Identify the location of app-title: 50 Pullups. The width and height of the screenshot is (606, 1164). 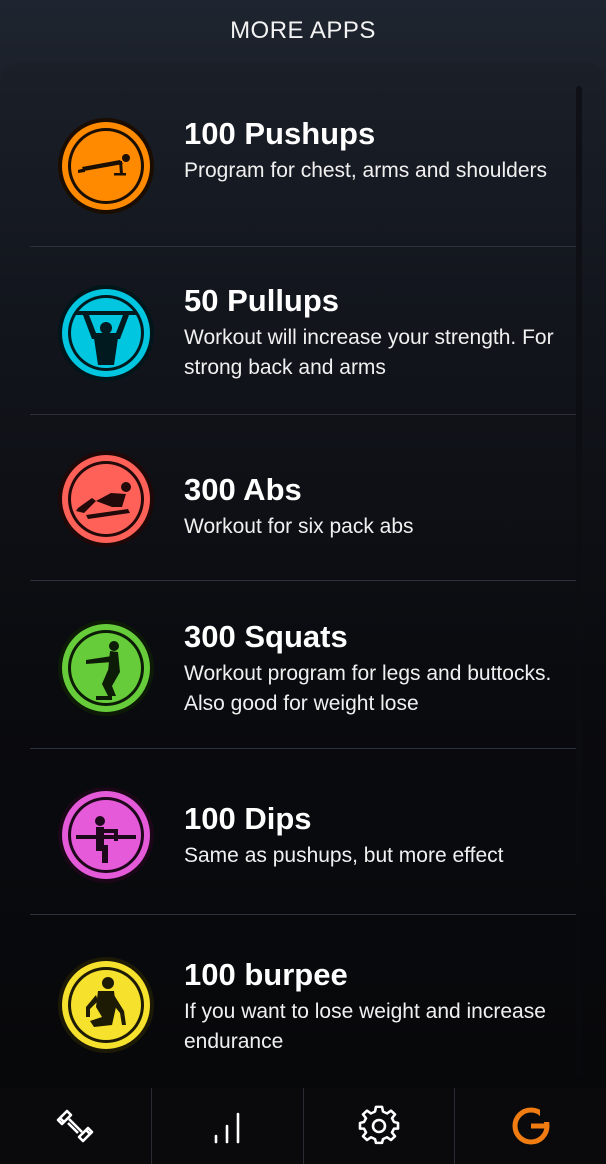
(262, 300).